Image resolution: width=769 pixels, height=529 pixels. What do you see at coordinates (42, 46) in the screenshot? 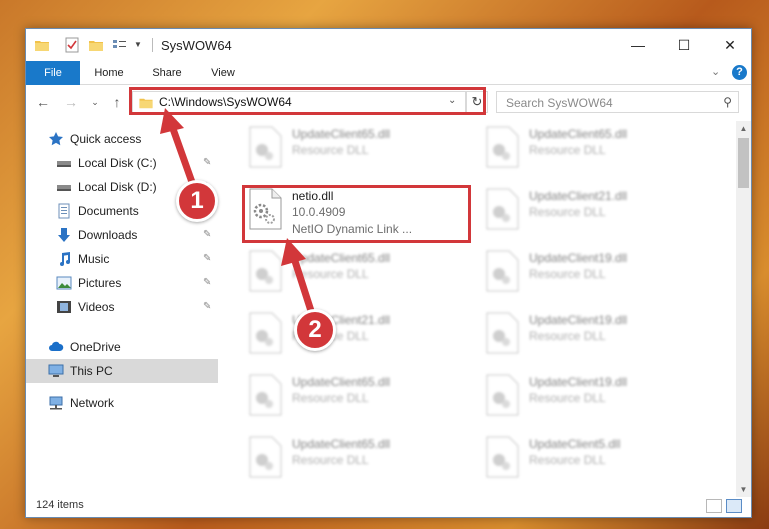
I see `folder-icon` at bounding box center [42, 46].